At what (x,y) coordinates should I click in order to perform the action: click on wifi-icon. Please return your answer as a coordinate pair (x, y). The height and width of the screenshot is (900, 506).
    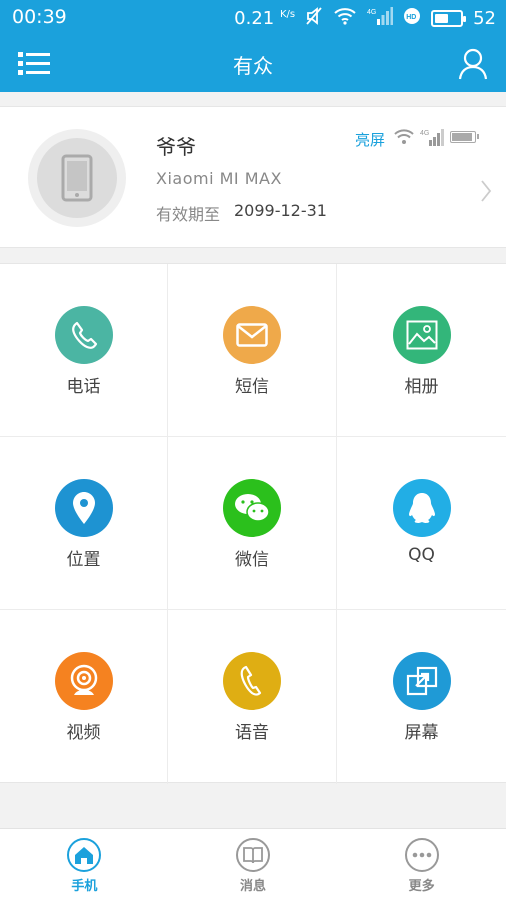
    Looking at the image, I should click on (345, 18).